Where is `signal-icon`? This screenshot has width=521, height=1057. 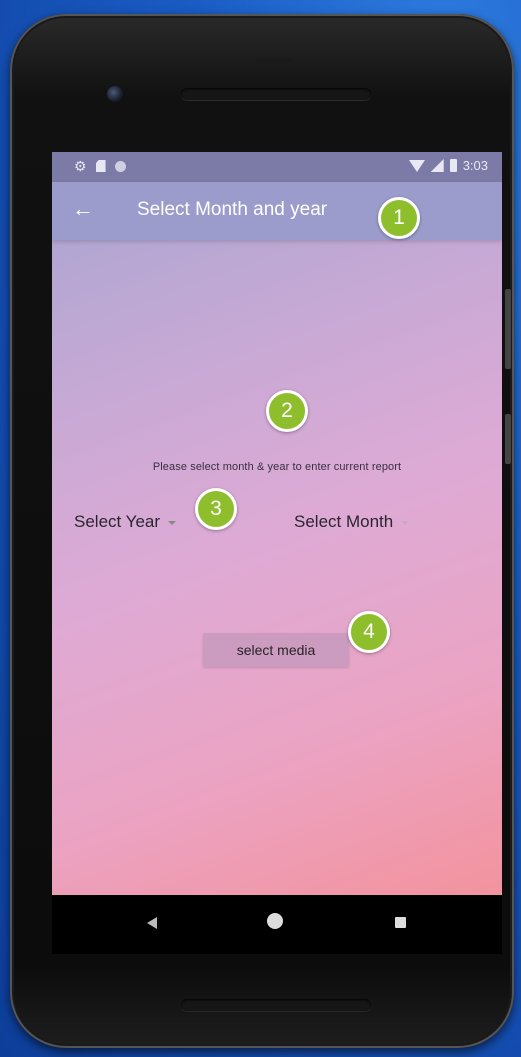 signal-icon is located at coordinates (437, 165).